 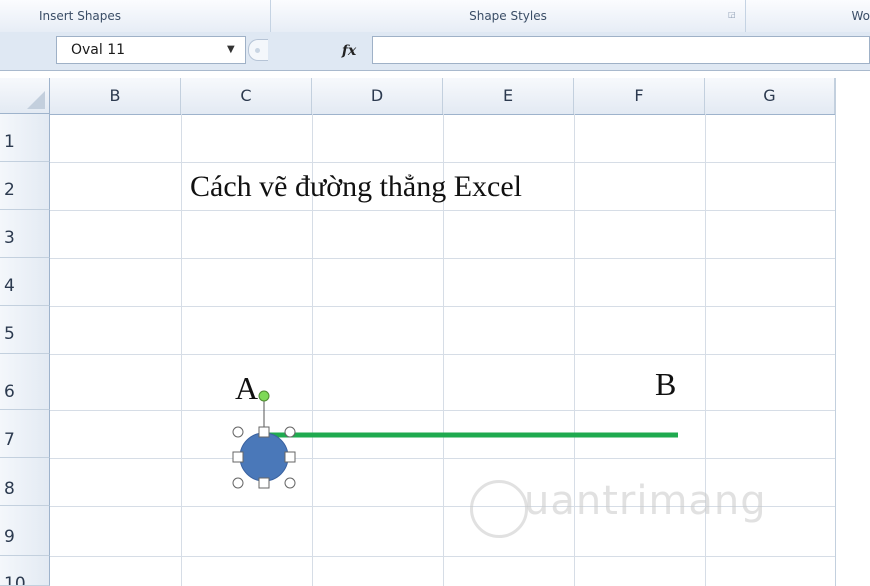 What do you see at coordinates (455, 439) in the screenshot?
I see `drawing-layer` at bounding box center [455, 439].